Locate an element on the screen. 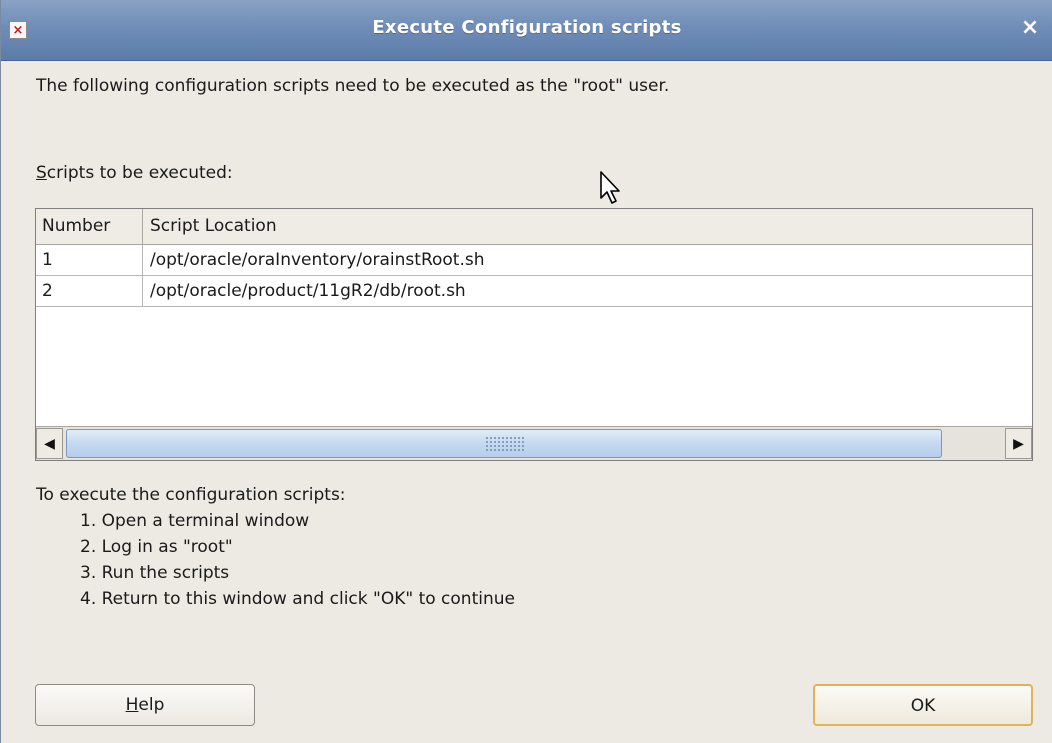  arrow-right-icon: ▶ is located at coordinates (1018, 443).